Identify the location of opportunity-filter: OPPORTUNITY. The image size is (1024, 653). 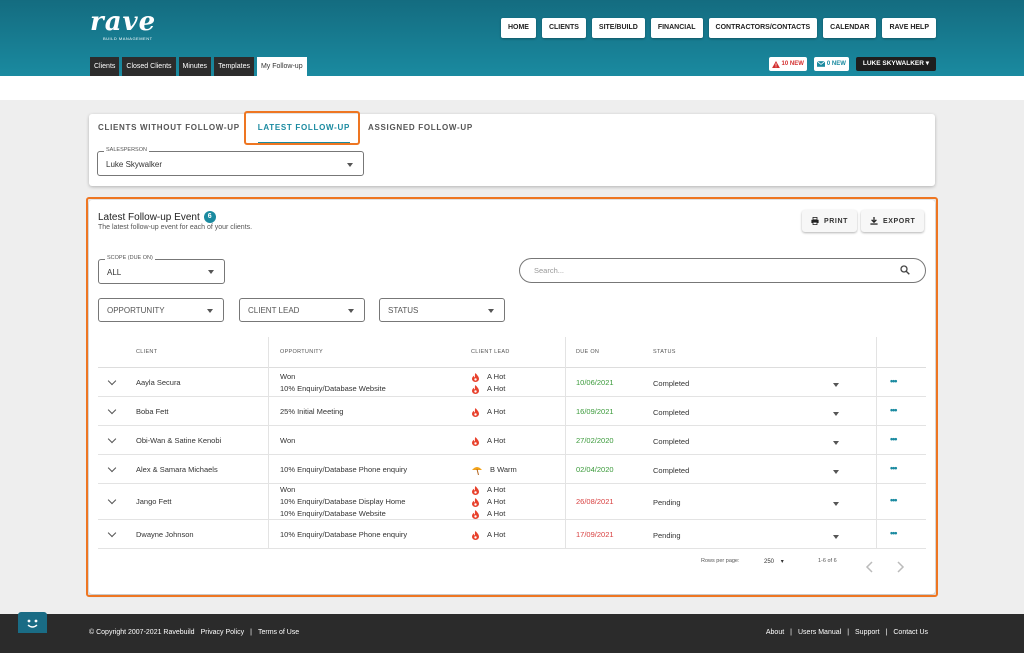
(161, 310).